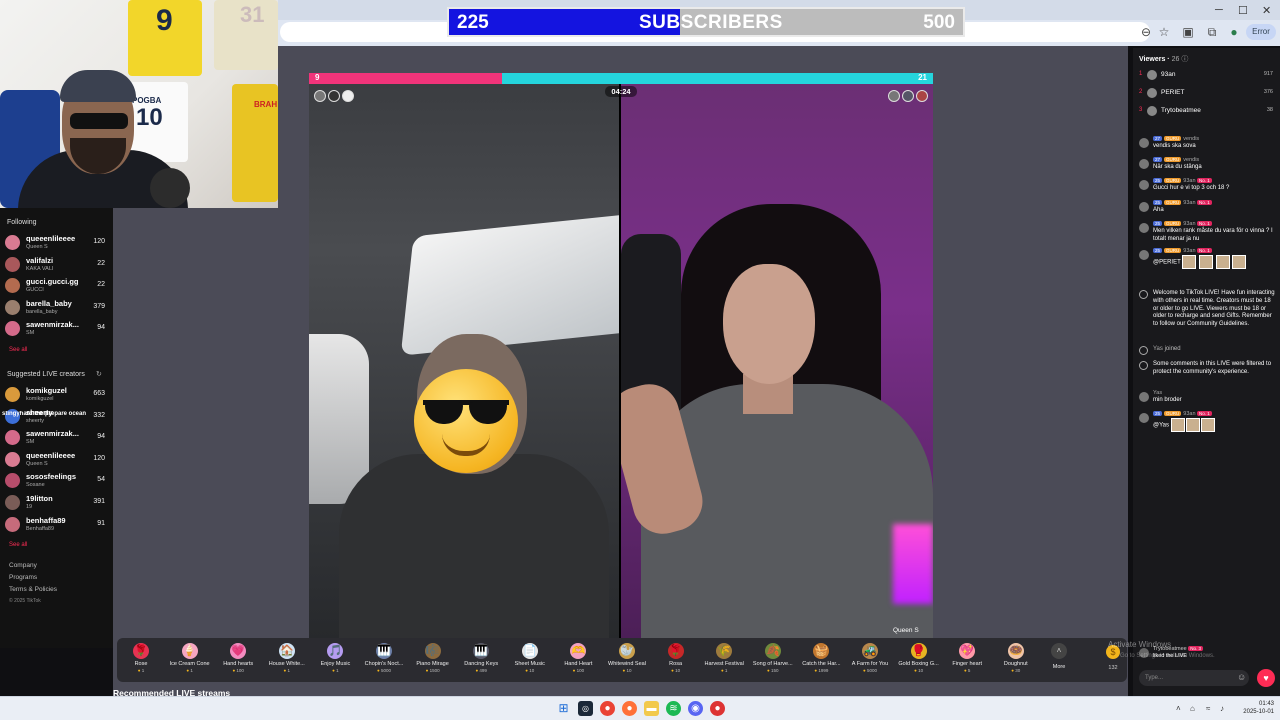  I want to click on file-explorer-icon: ▬, so click(651, 708).